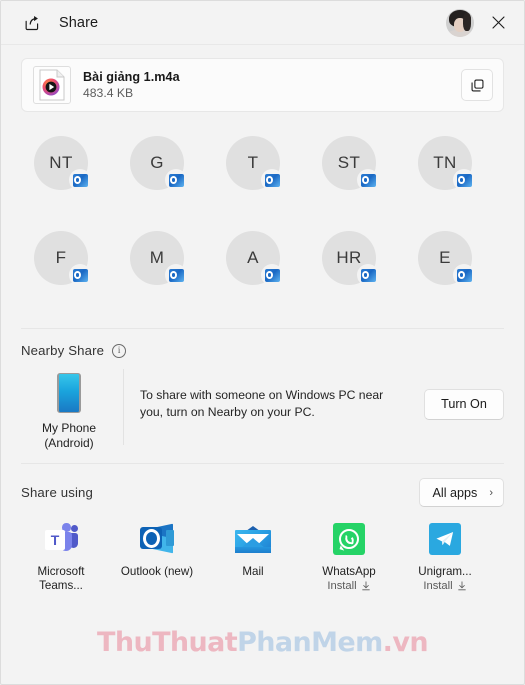 The image size is (525, 685). I want to click on contact-initials: F, so click(61, 257).